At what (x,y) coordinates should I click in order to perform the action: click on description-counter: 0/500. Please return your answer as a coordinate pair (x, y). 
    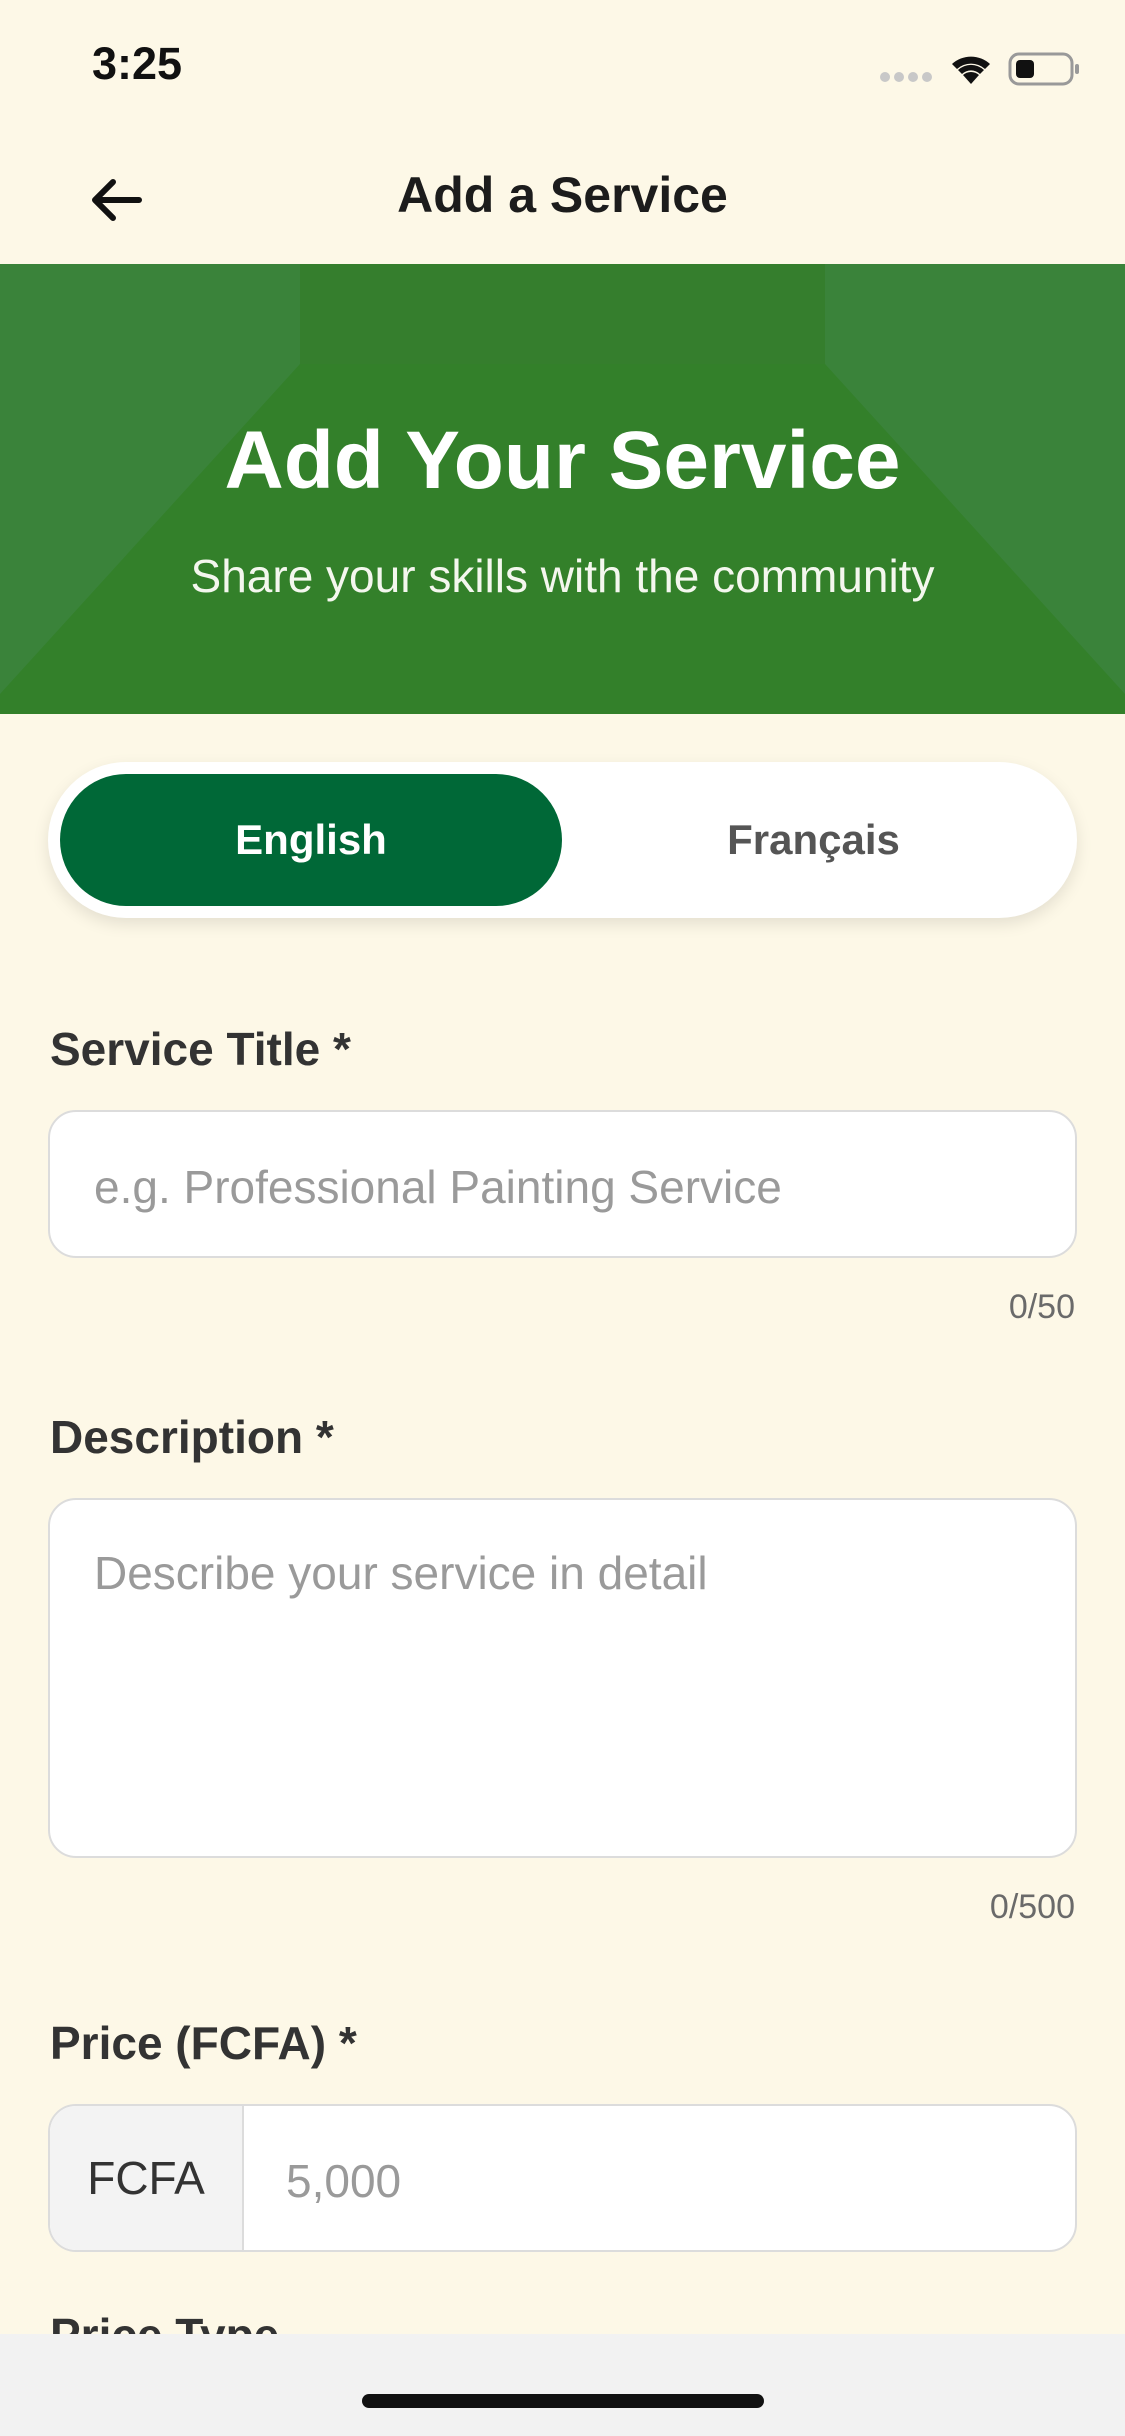
    Looking at the image, I should click on (1032, 1907).